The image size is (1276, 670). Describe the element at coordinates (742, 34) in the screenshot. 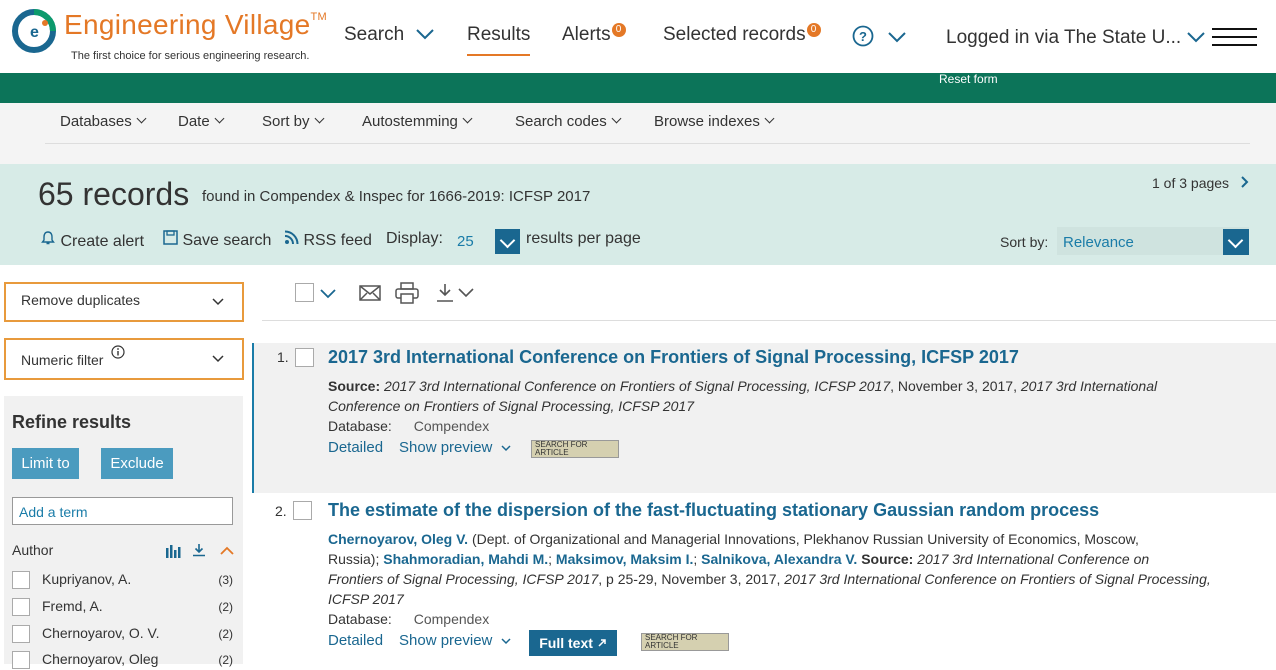

I see `nav-selected-records: Selected records 0` at that location.